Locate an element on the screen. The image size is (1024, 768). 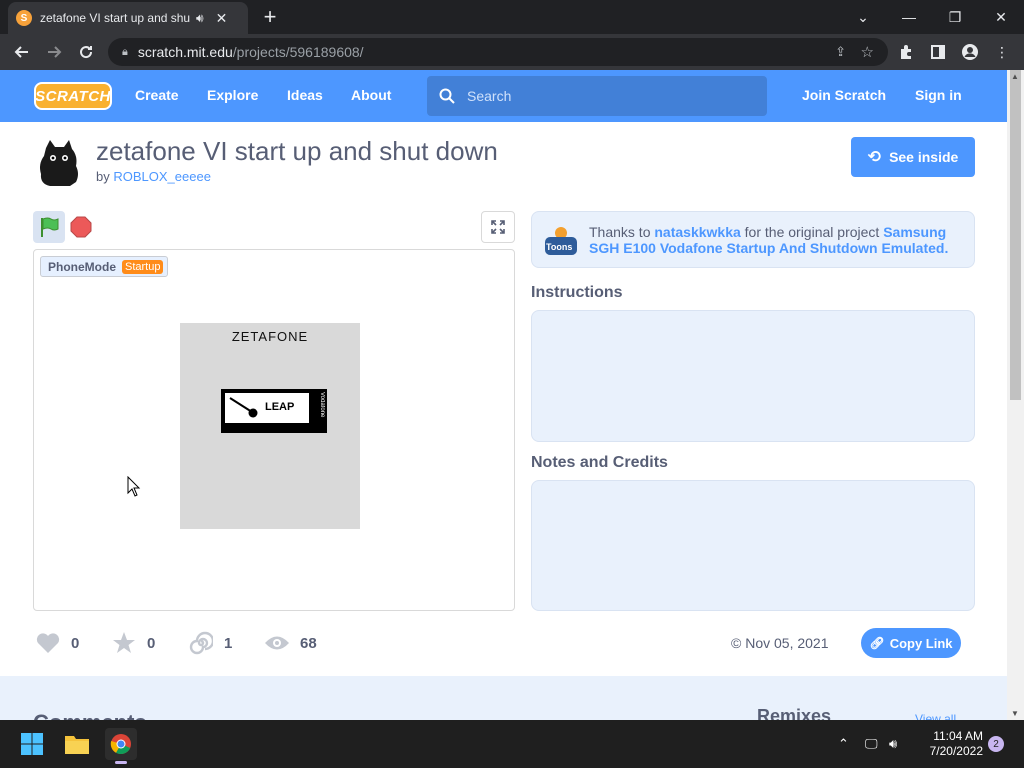
notification-badge: 2 is located at coordinates (996, 744).